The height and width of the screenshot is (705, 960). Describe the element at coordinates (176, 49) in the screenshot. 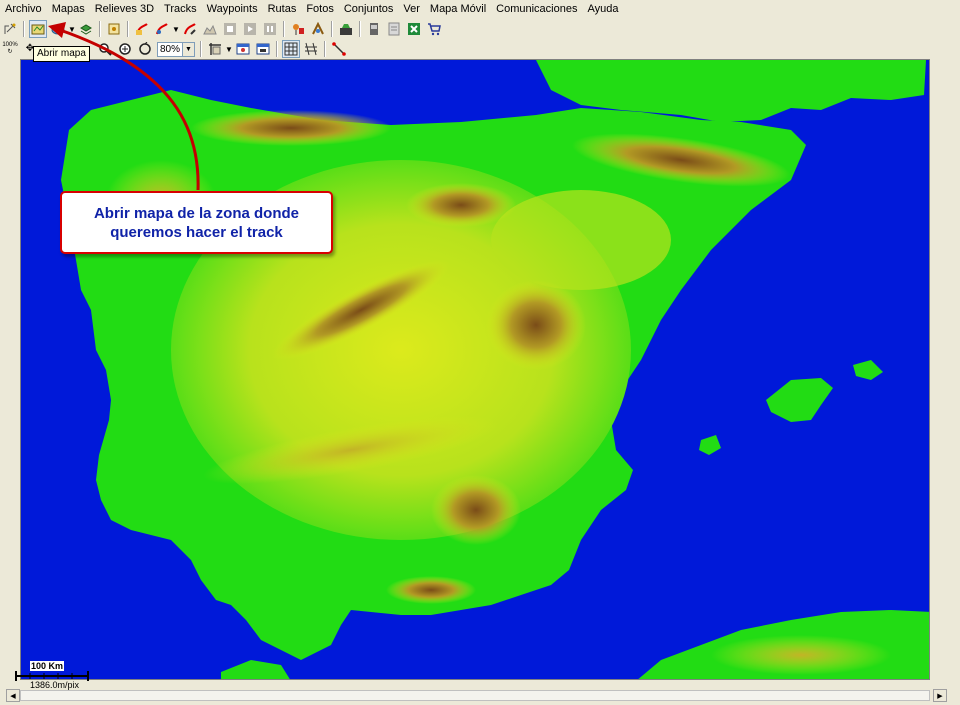

I see `zoom-select: 80% ▼` at that location.